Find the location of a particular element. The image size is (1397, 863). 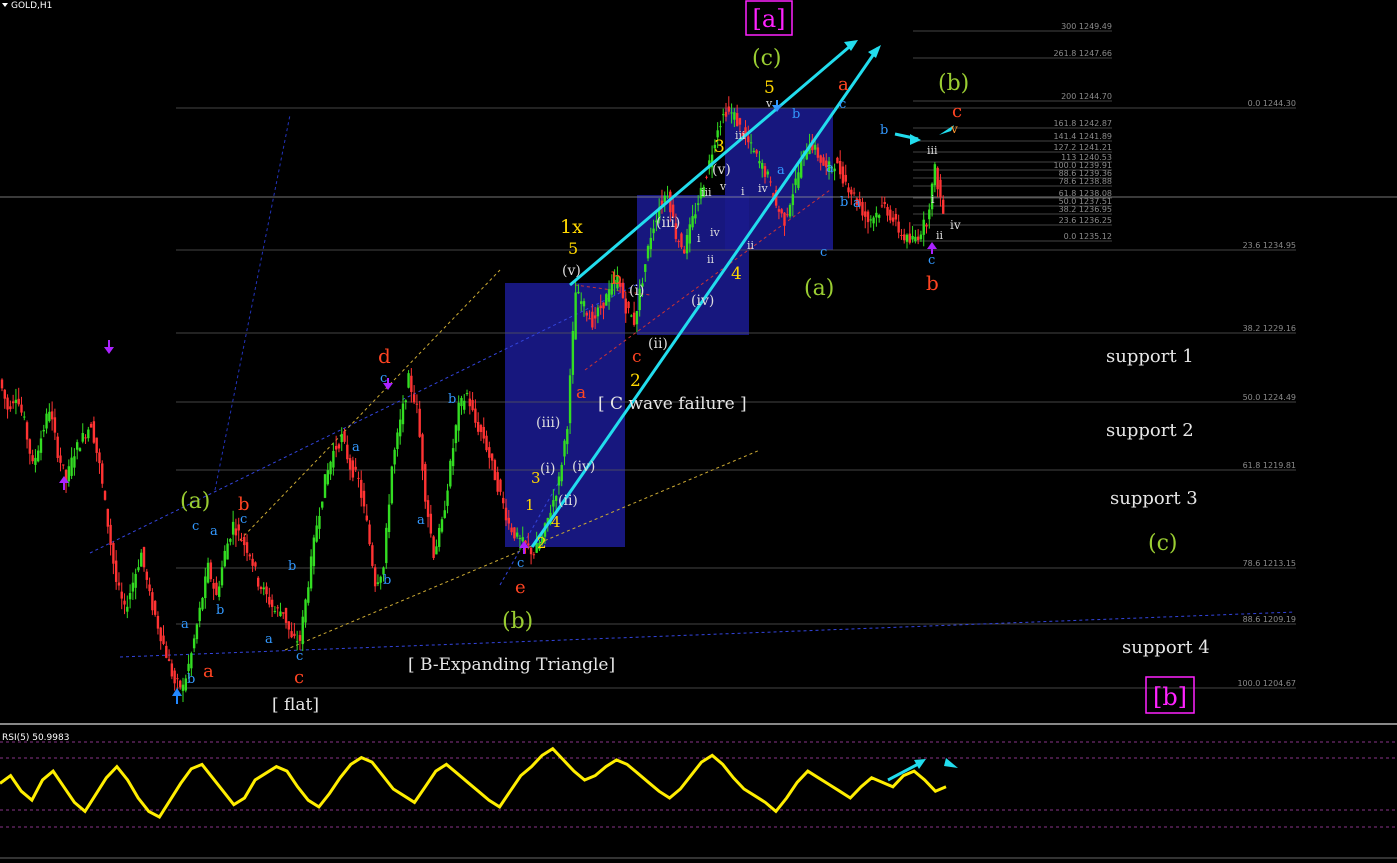

wave-label: (c) is located at coordinates (1163, 543).